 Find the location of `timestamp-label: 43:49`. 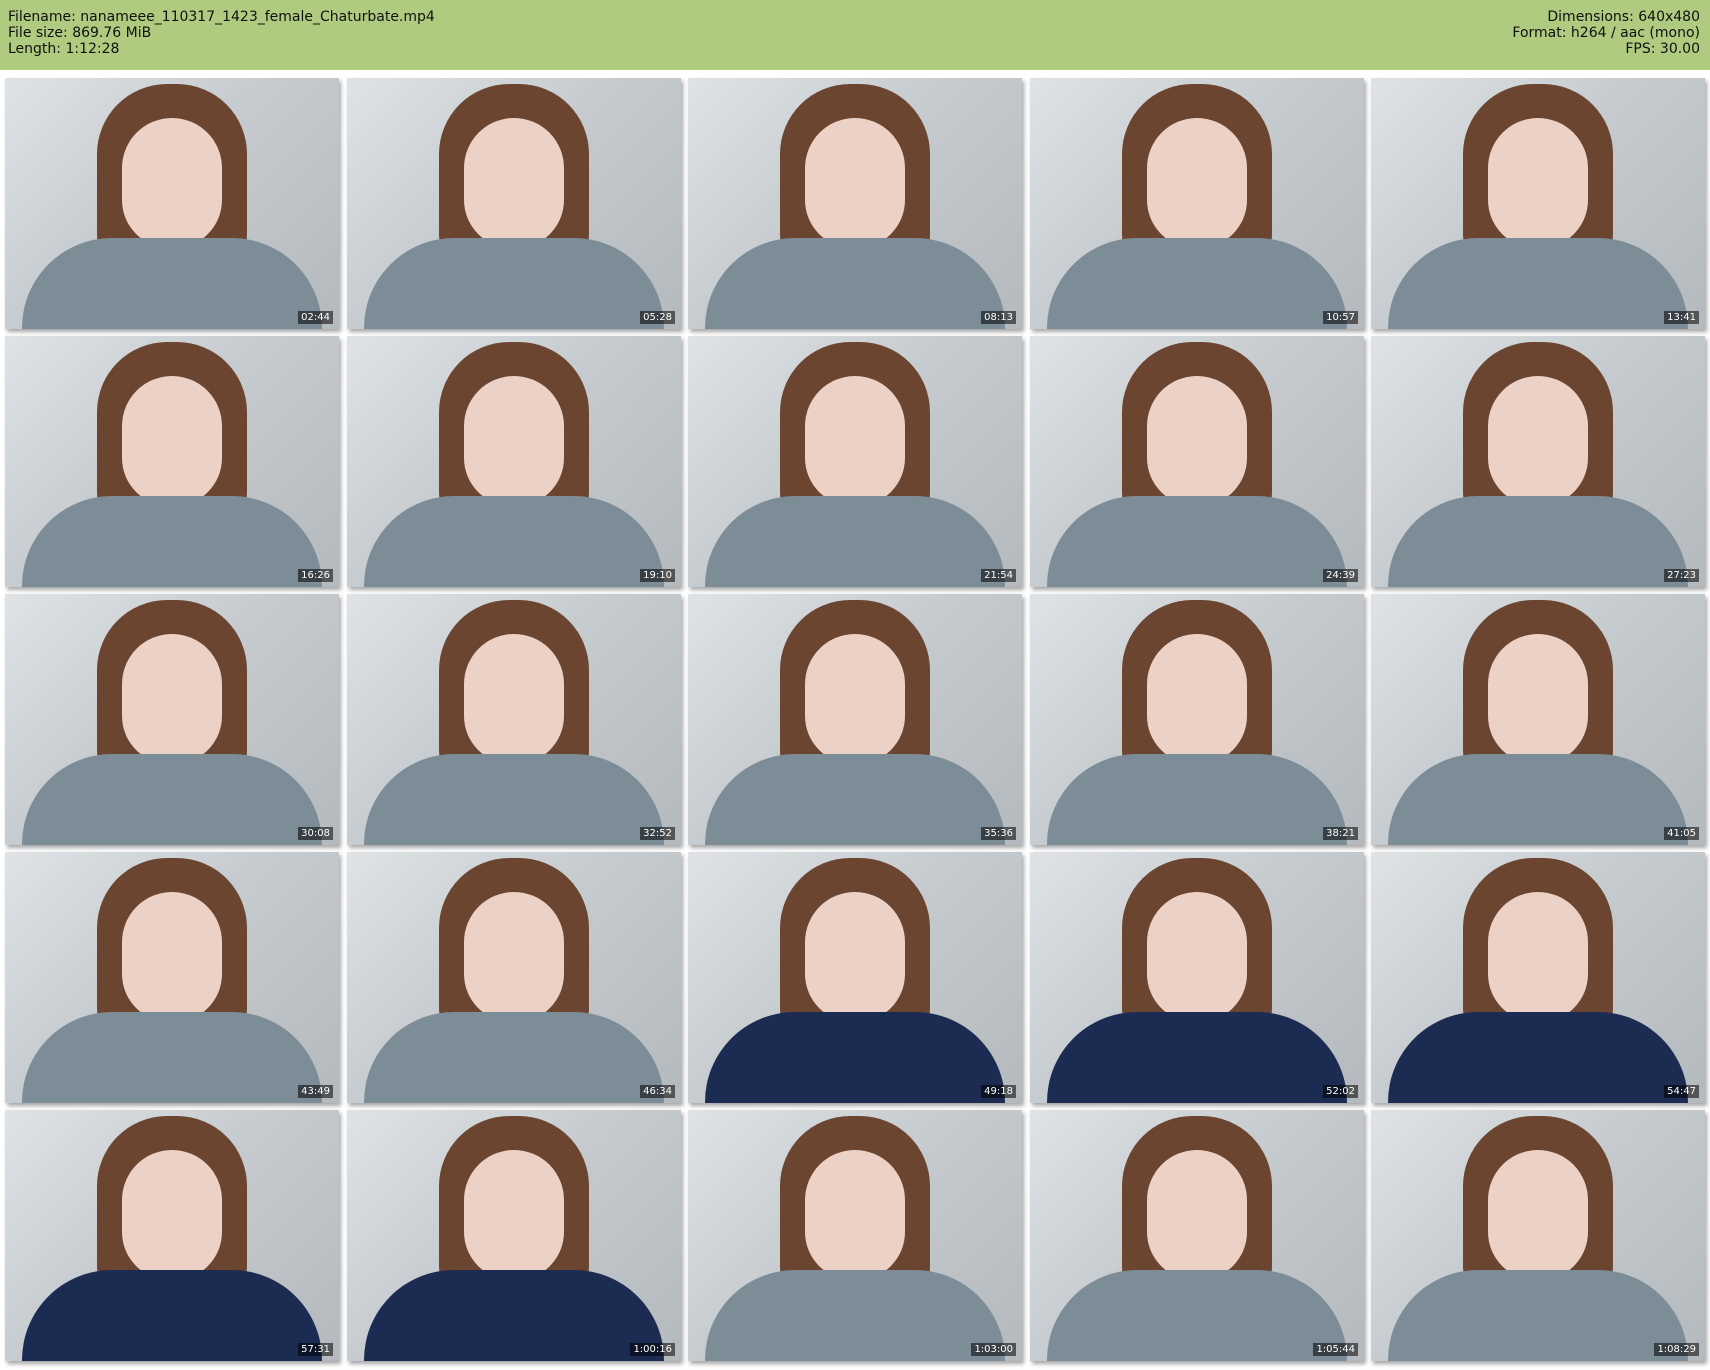

timestamp-label: 43:49 is located at coordinates (315, 1091).